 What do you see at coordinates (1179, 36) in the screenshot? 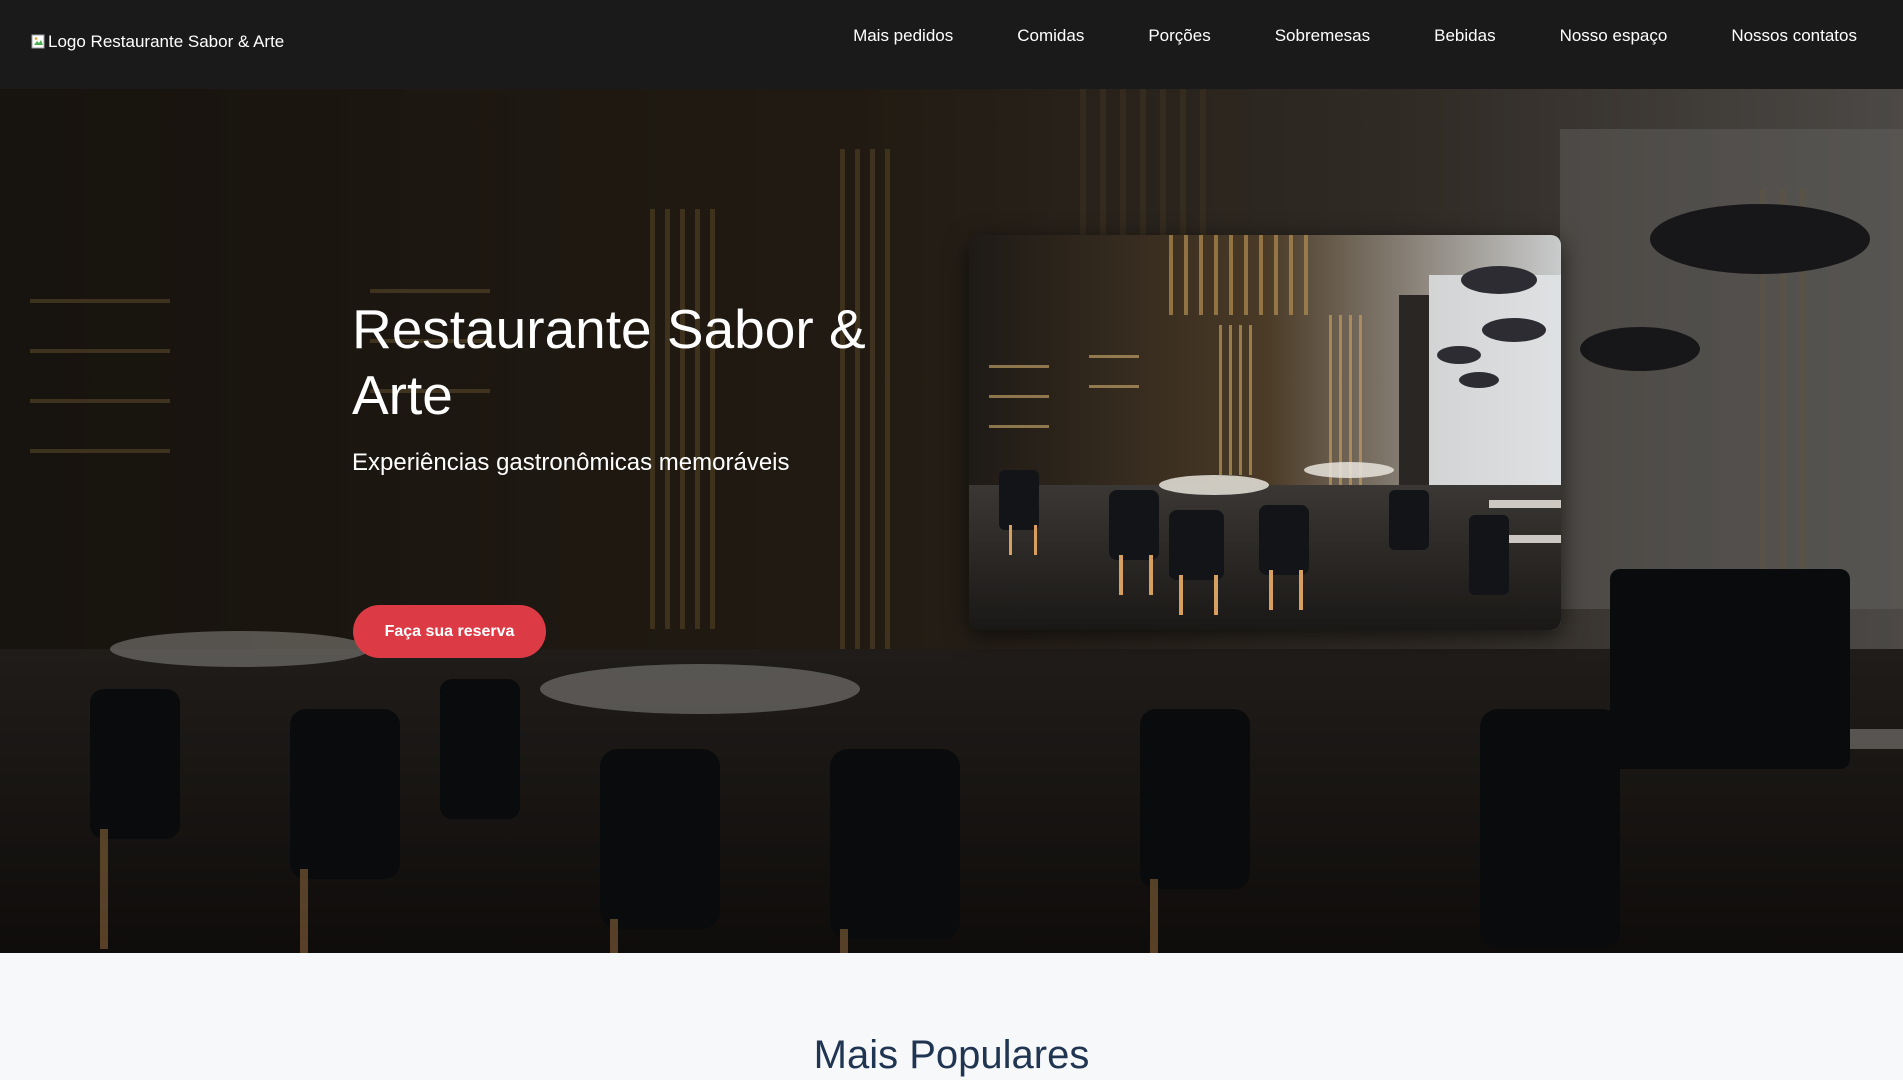
I see `nav-item-porcoes: Porções` at bounding box center [1179, 36].